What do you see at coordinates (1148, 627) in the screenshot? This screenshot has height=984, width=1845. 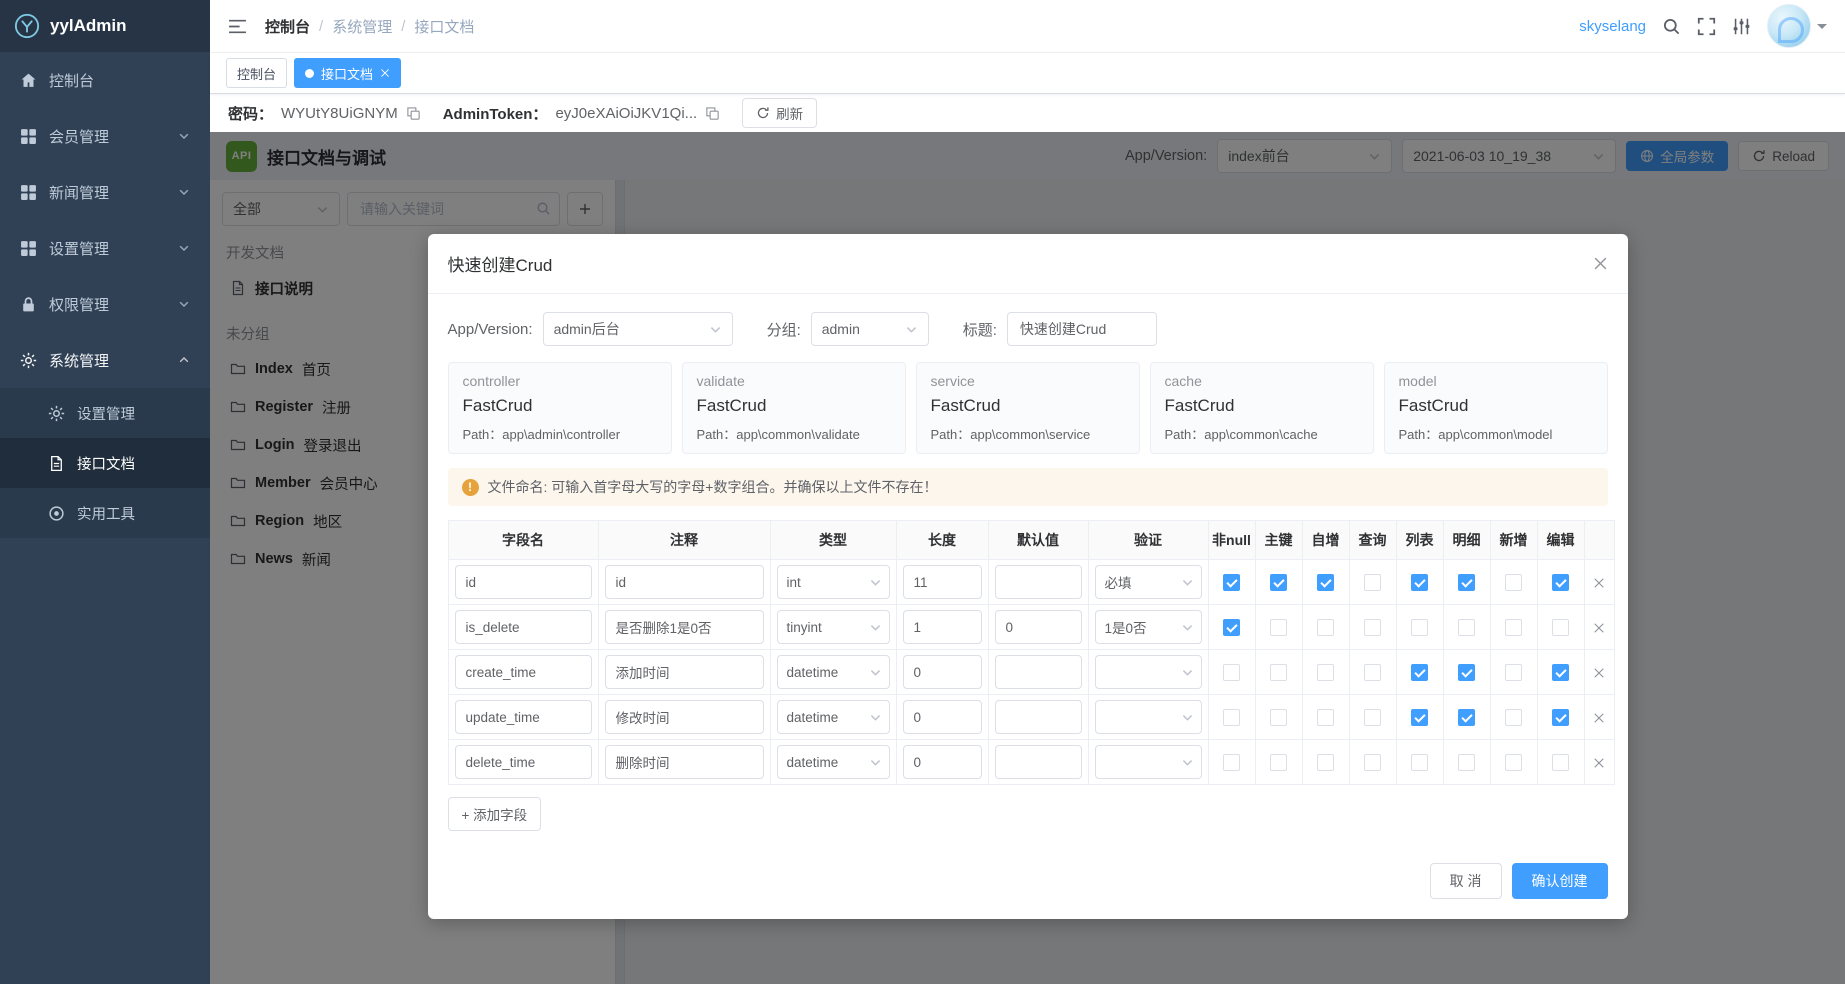 I see `field-validate-select: 1是0否` at bounding box center [1148, 627].